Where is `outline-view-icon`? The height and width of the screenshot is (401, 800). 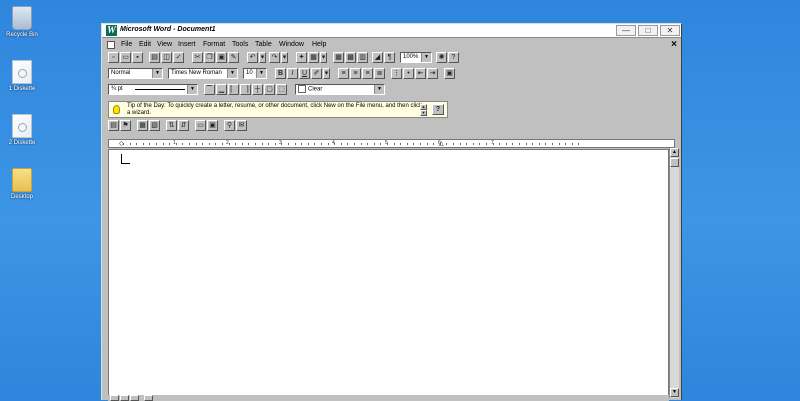 outline-view-icon is located at coordinates (134, 398).